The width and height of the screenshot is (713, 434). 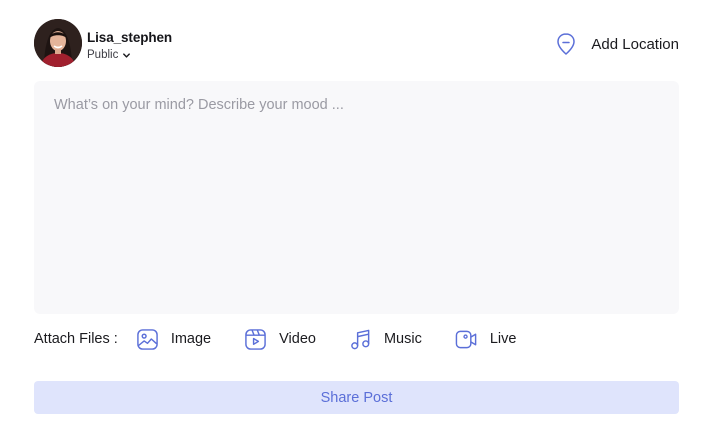 I want to click on privacy-label: Public, so click(x=103, y=55).